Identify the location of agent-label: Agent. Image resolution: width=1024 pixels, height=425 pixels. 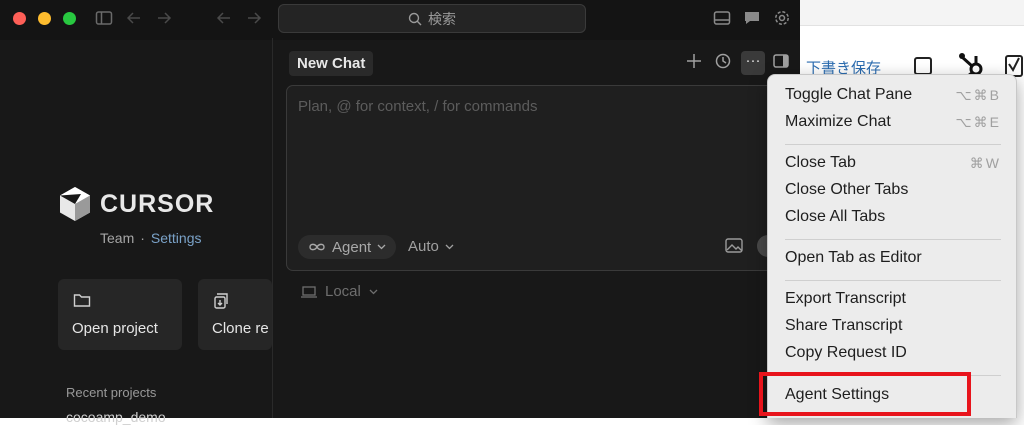
(352, 247).